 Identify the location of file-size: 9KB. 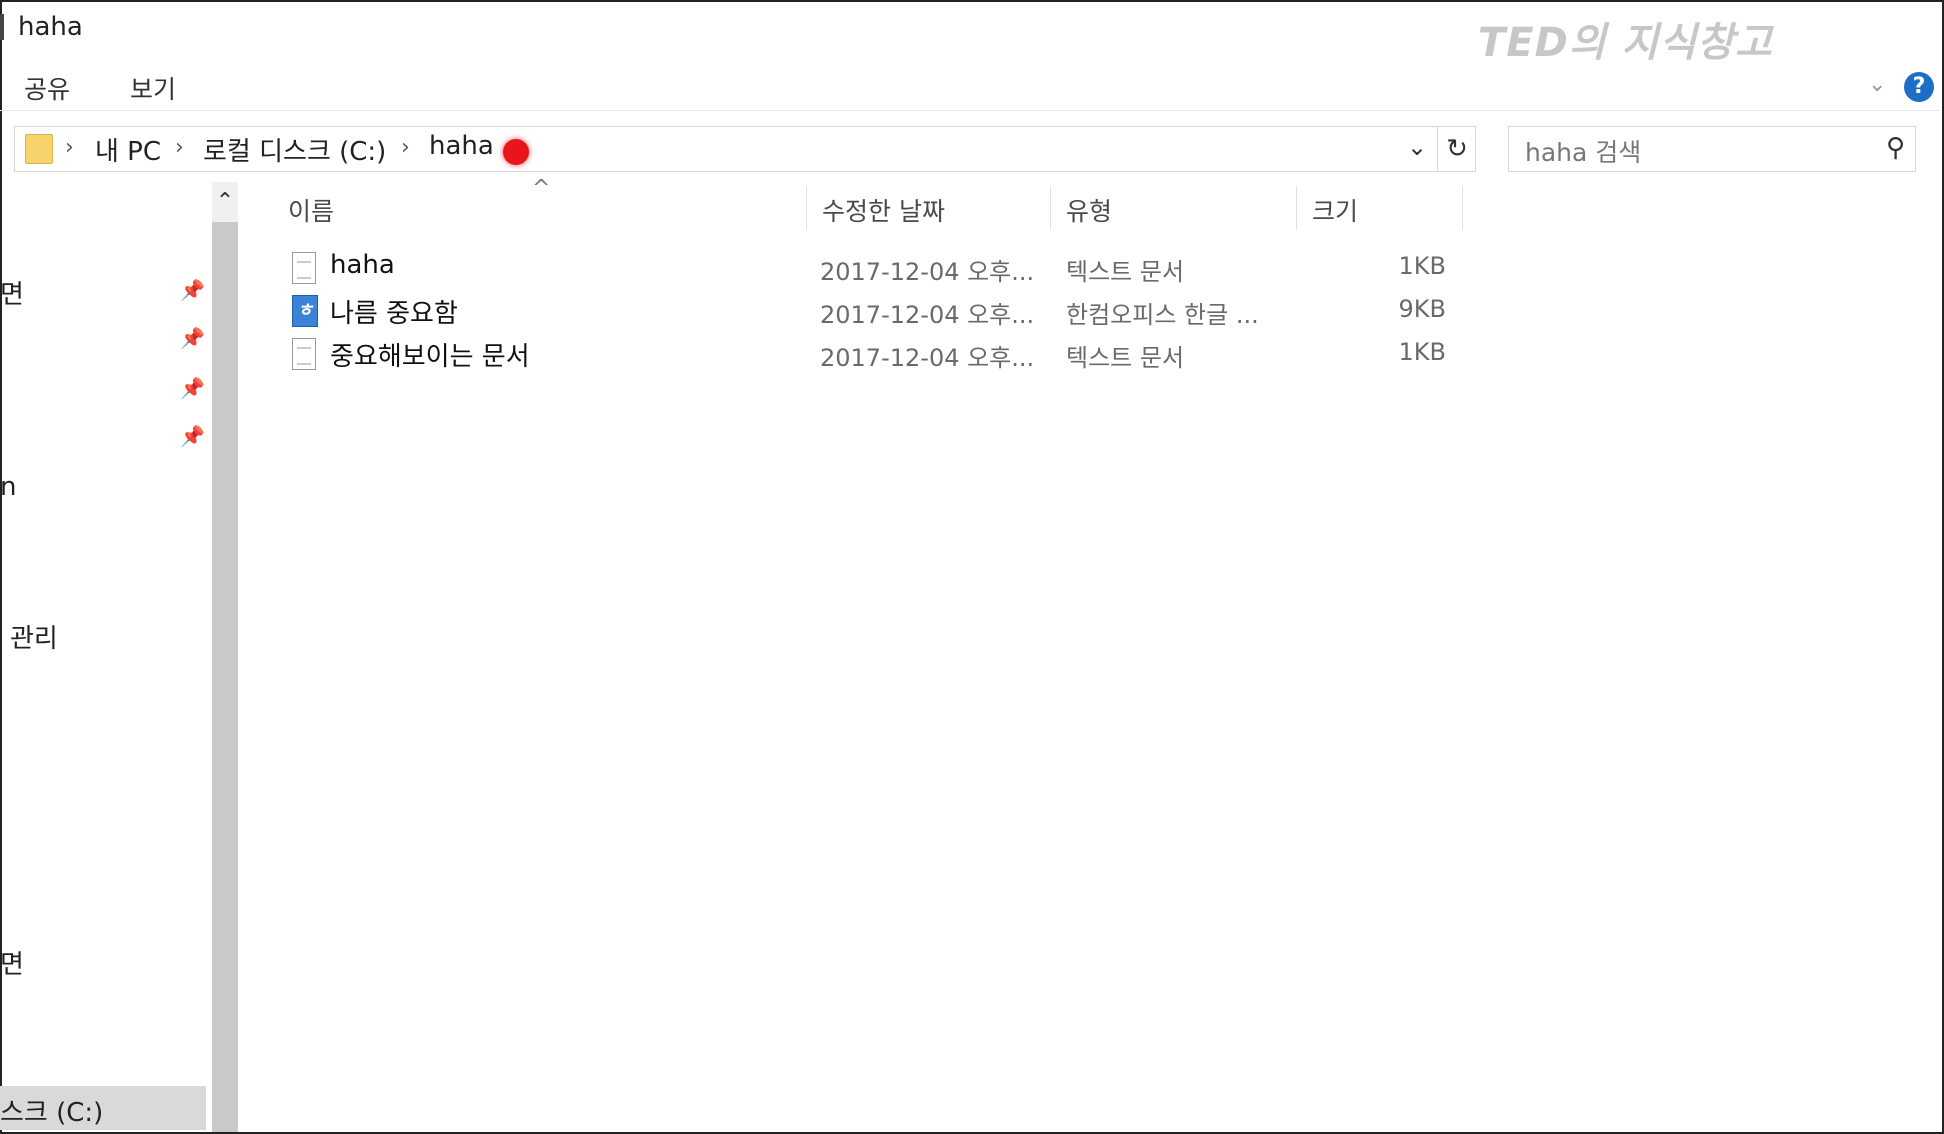
(1422, 309).